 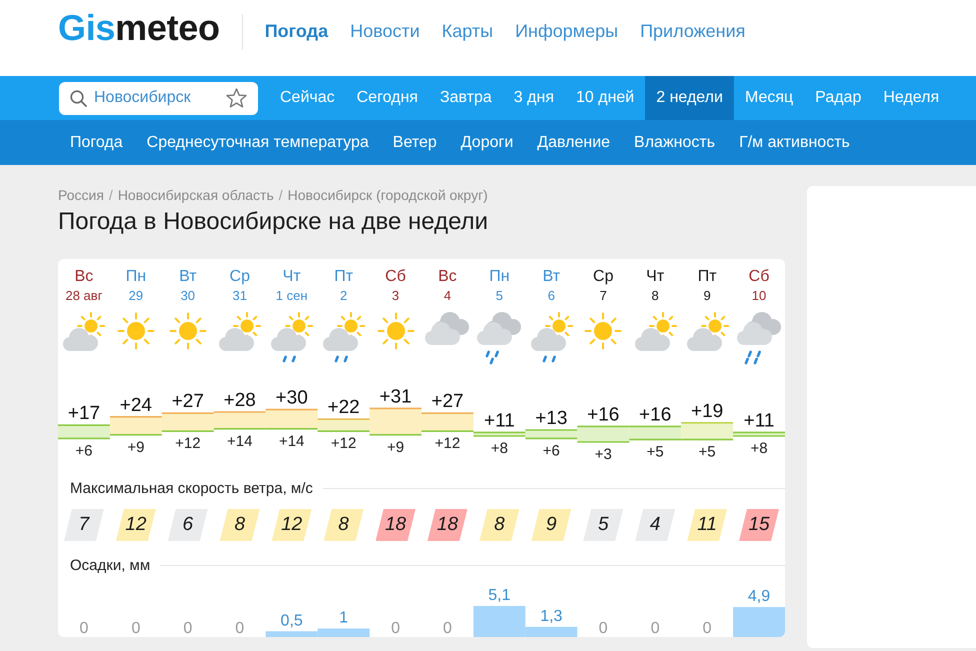 What do you see at coordinates (344, 296) in the screenshot?
I see `date: 2` at bounding box center [344, 296].